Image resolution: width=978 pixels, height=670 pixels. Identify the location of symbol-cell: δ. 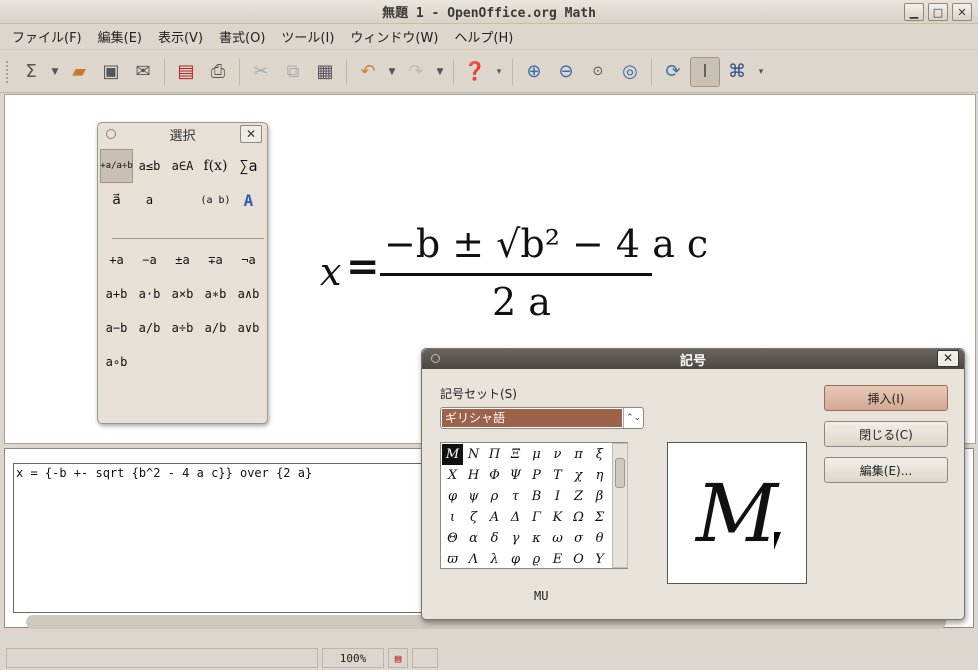
(494, 538).